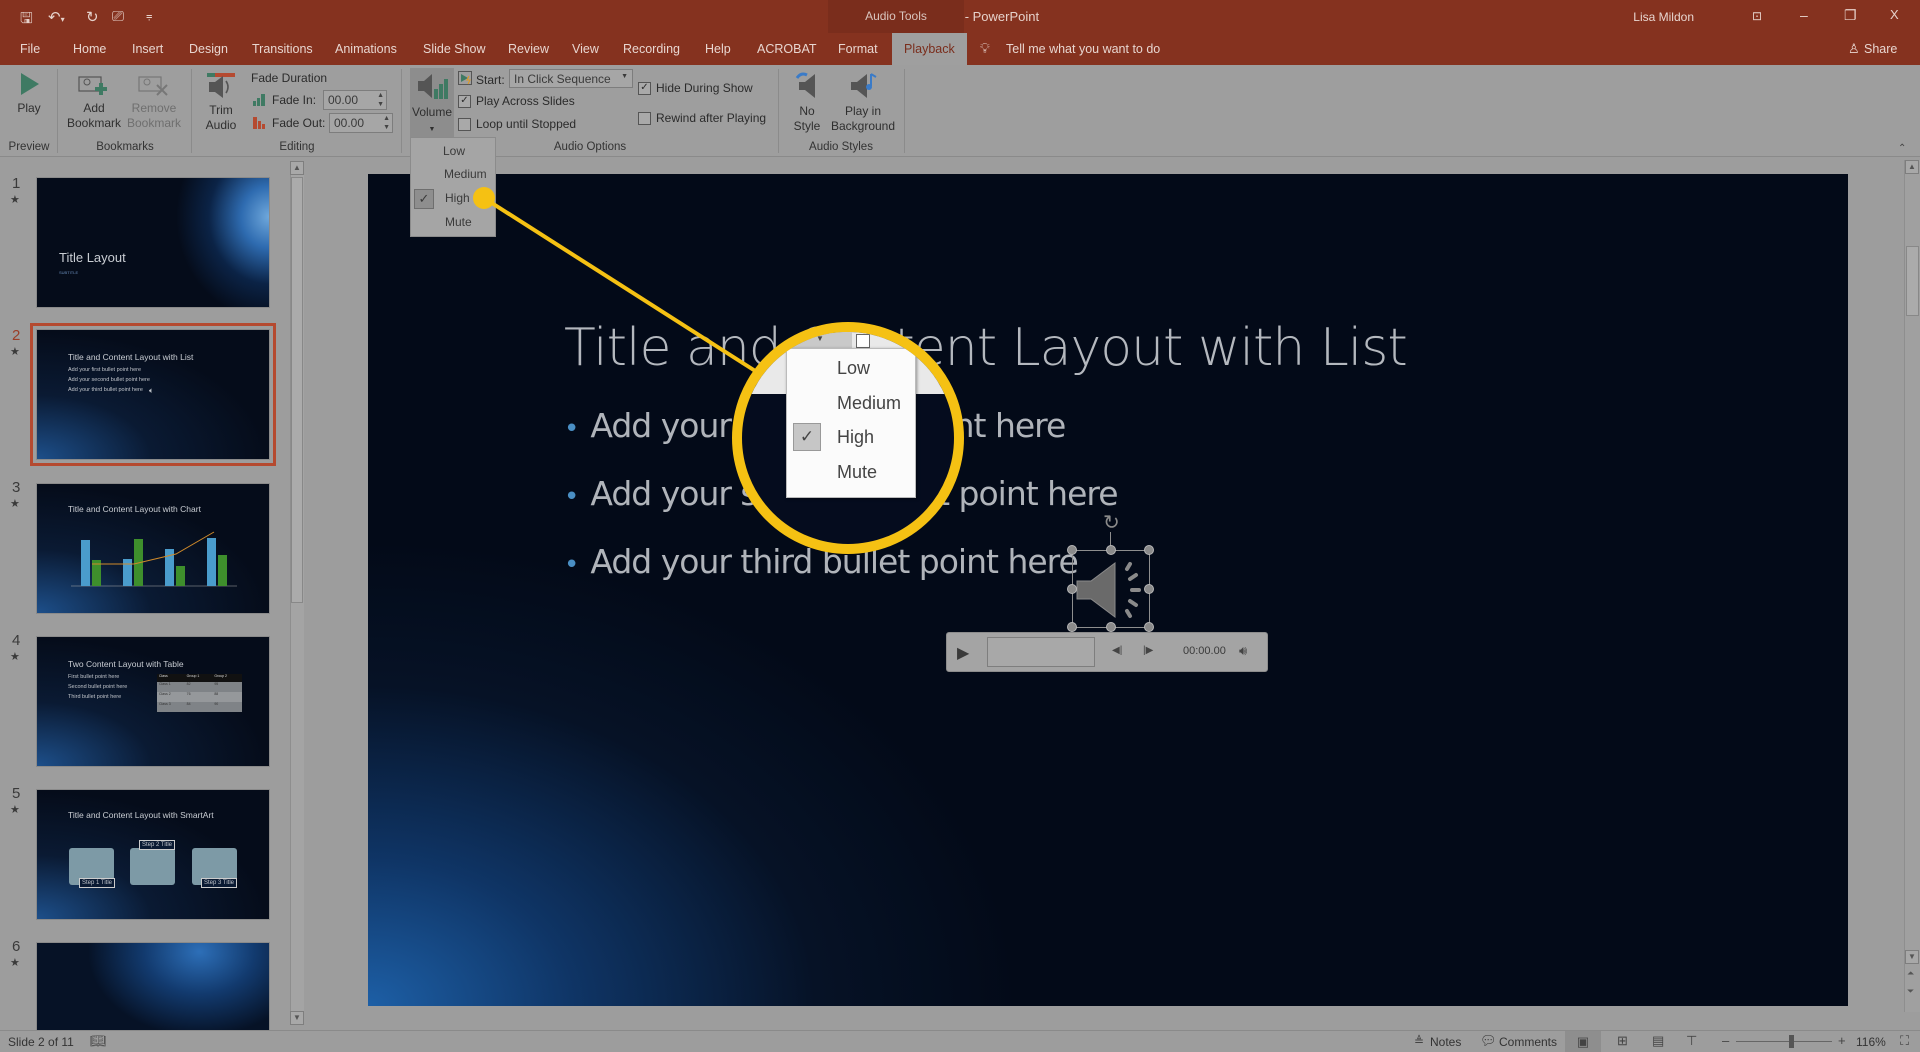  What do you see at coordinates (221, 102) in the screenshot?
I see `trim-audio-button: Trim Audio` at bounding box center [221, 102].